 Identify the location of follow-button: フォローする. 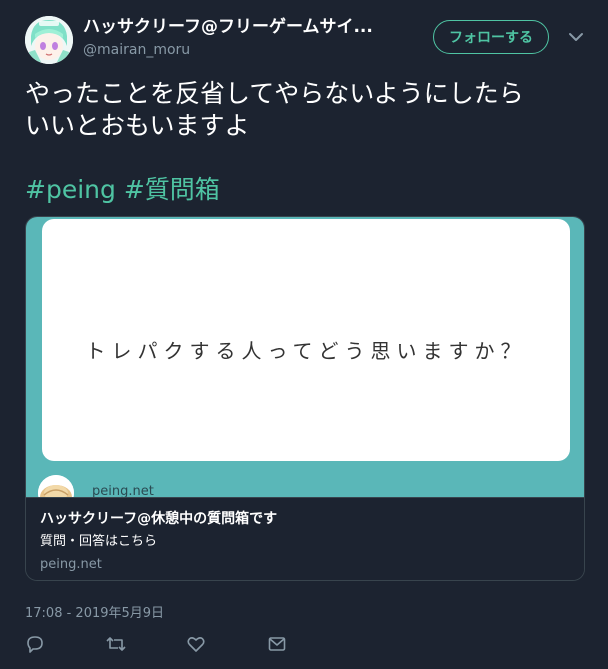
(491, 37).